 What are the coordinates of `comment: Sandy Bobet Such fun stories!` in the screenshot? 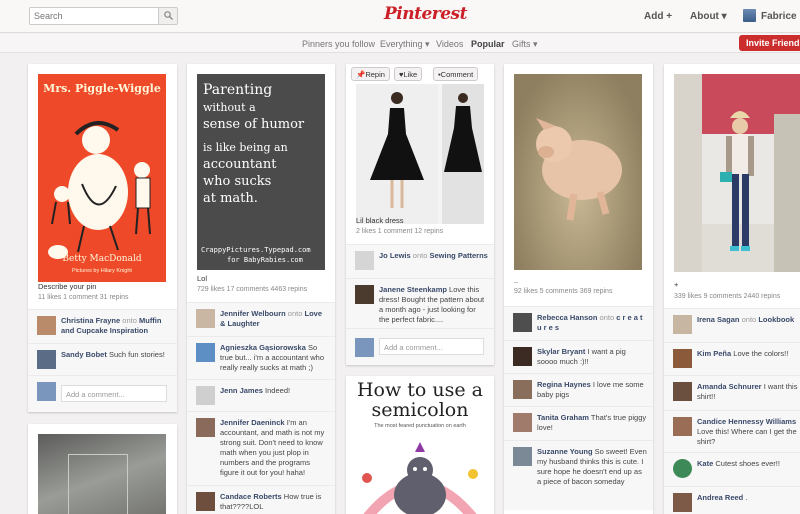 It's located at (102, 359).